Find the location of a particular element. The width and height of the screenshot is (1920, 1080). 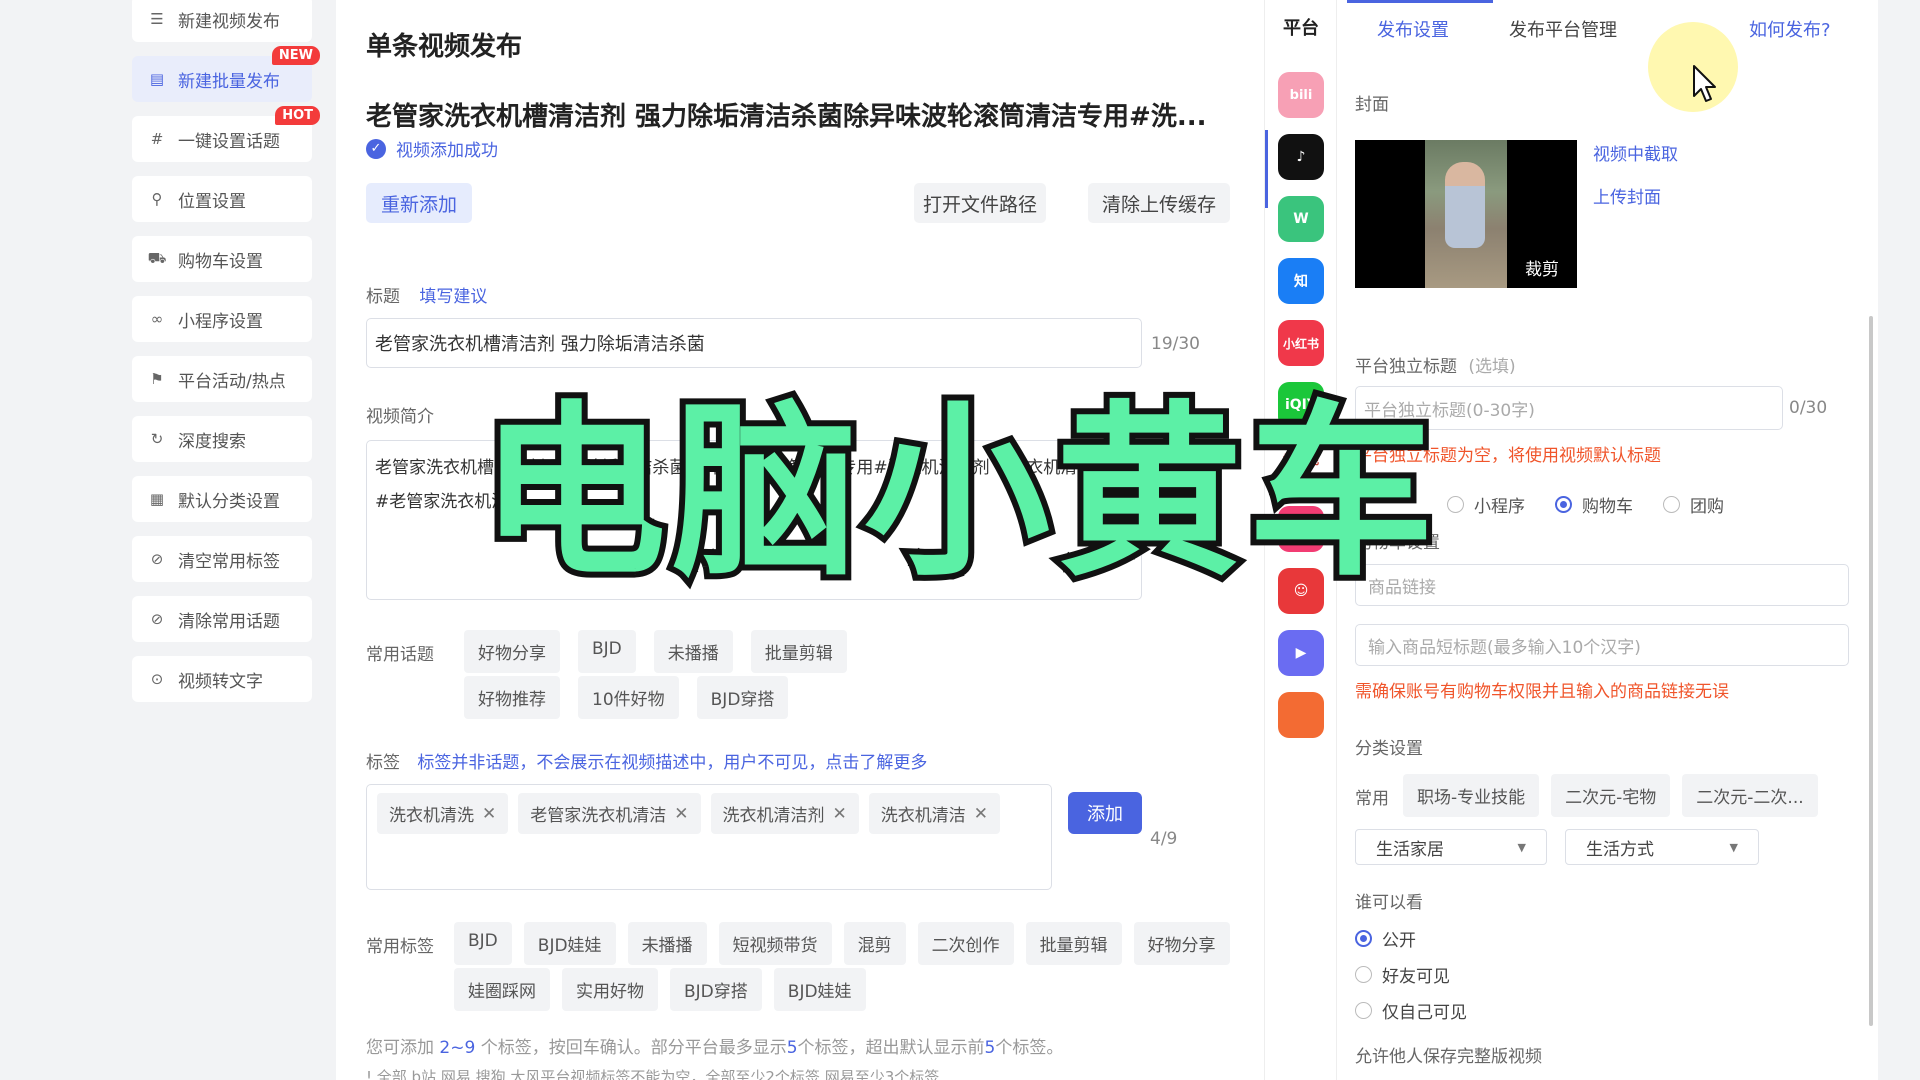

common-tag-chip: 未播播 is located at coordinates (667, 943).